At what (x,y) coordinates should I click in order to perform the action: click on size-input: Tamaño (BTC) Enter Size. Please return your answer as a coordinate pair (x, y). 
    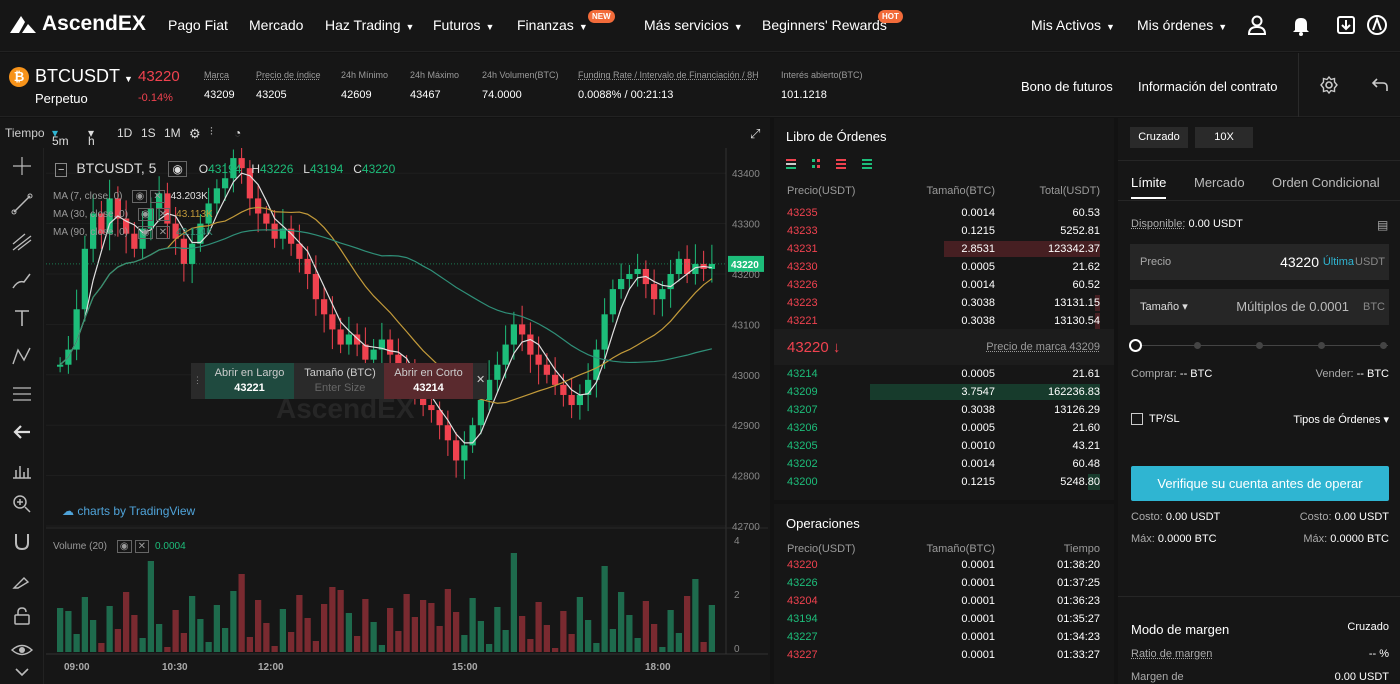
    Looking at the image, I should click on (340, 381).